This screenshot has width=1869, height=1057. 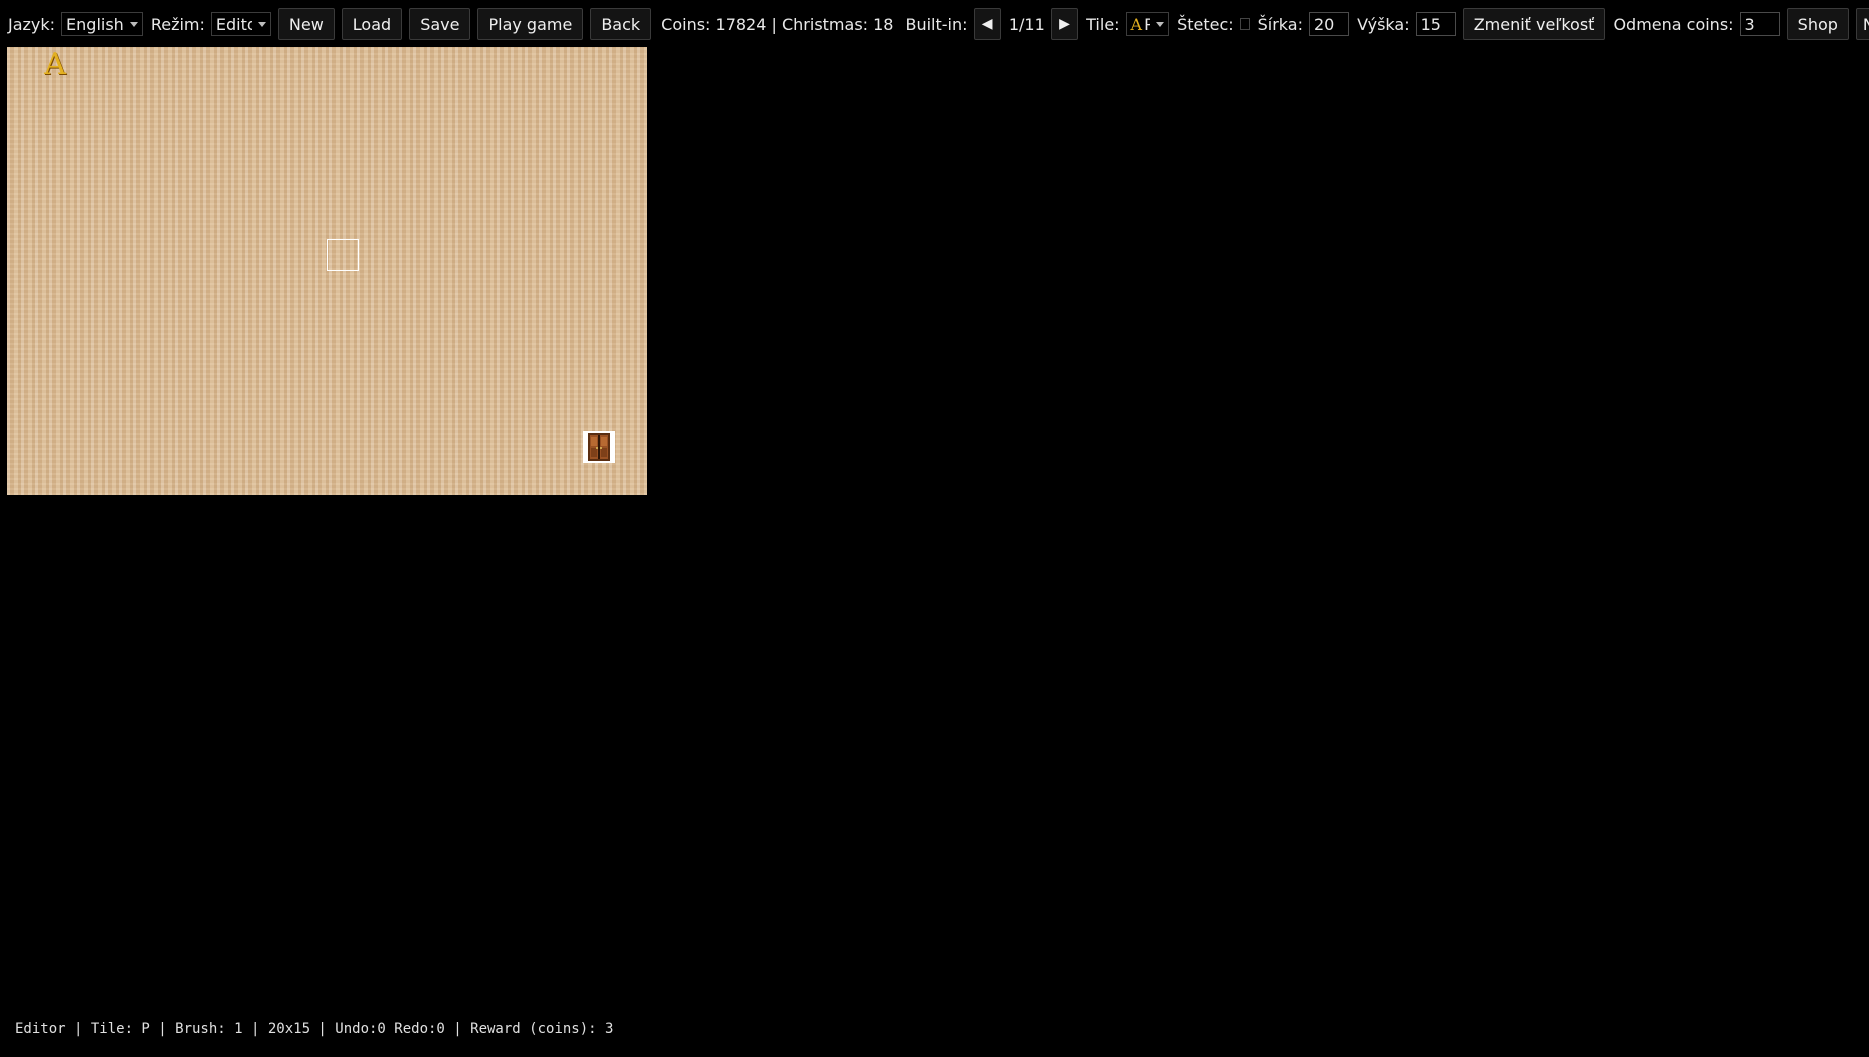 I want to click on reward-input: 3, so click(x=1759, y=24).